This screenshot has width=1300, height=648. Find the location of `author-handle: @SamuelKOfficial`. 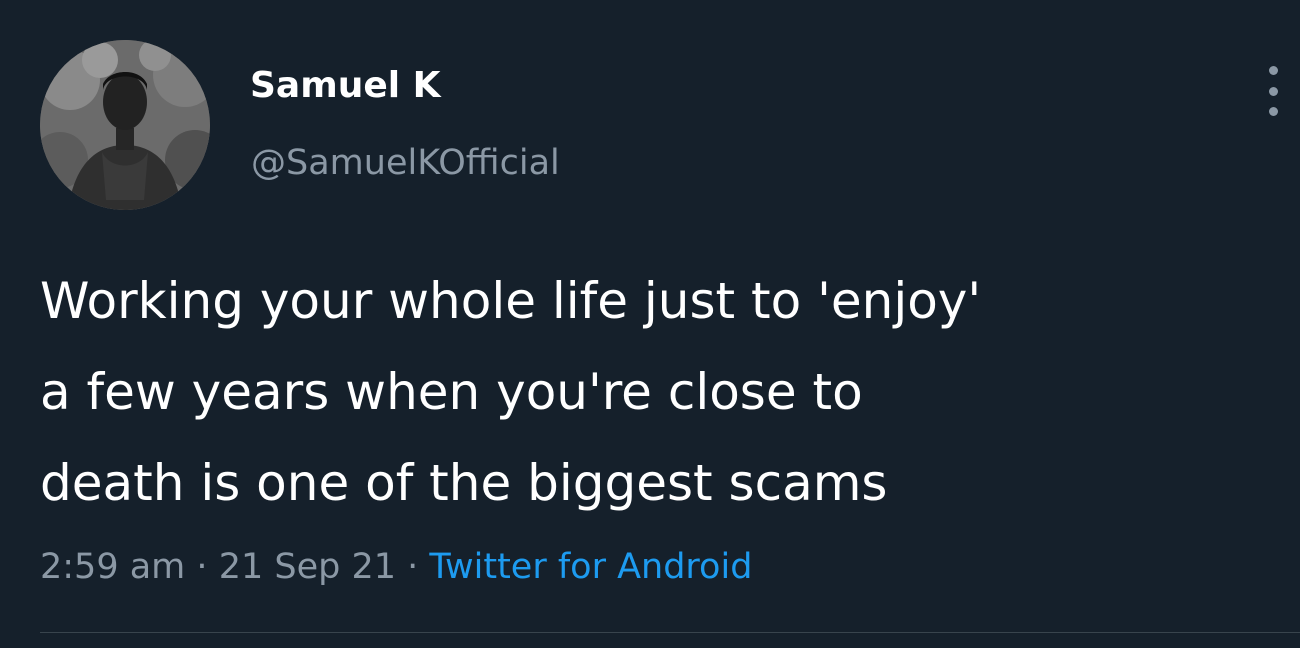

author-handle: @SamuelKOfficial is located at coordinates (405, 163).